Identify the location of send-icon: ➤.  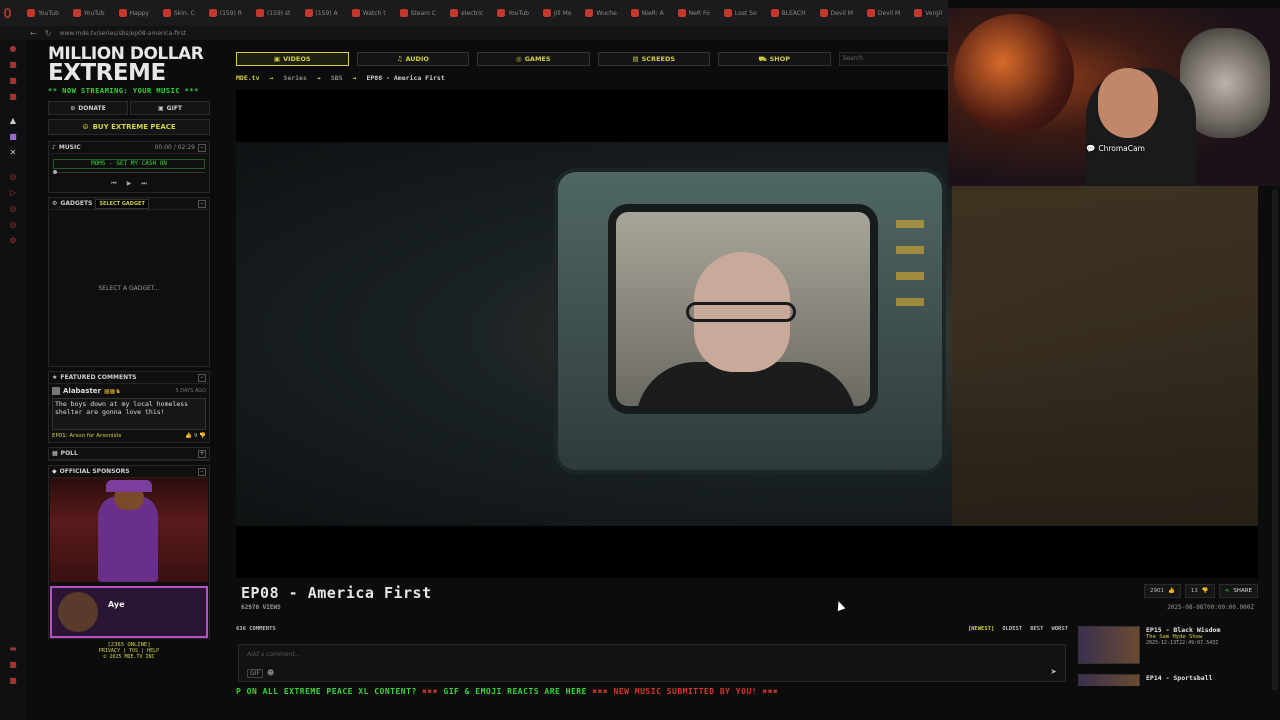
(1053, 671).